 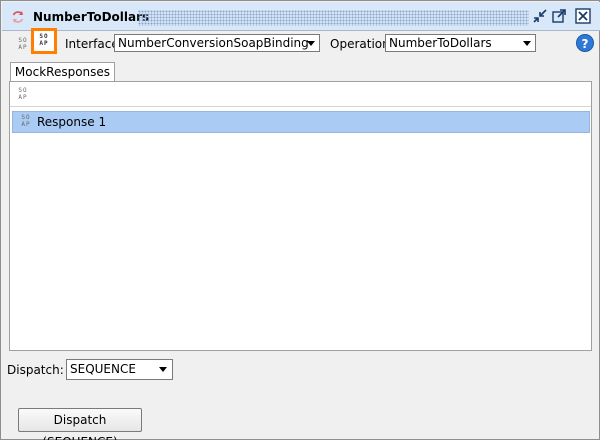 What do you see at coordinates (91, 17) in the screenshot?
I see `window-title: NumberToDollars` at bounding box center [91, 17].